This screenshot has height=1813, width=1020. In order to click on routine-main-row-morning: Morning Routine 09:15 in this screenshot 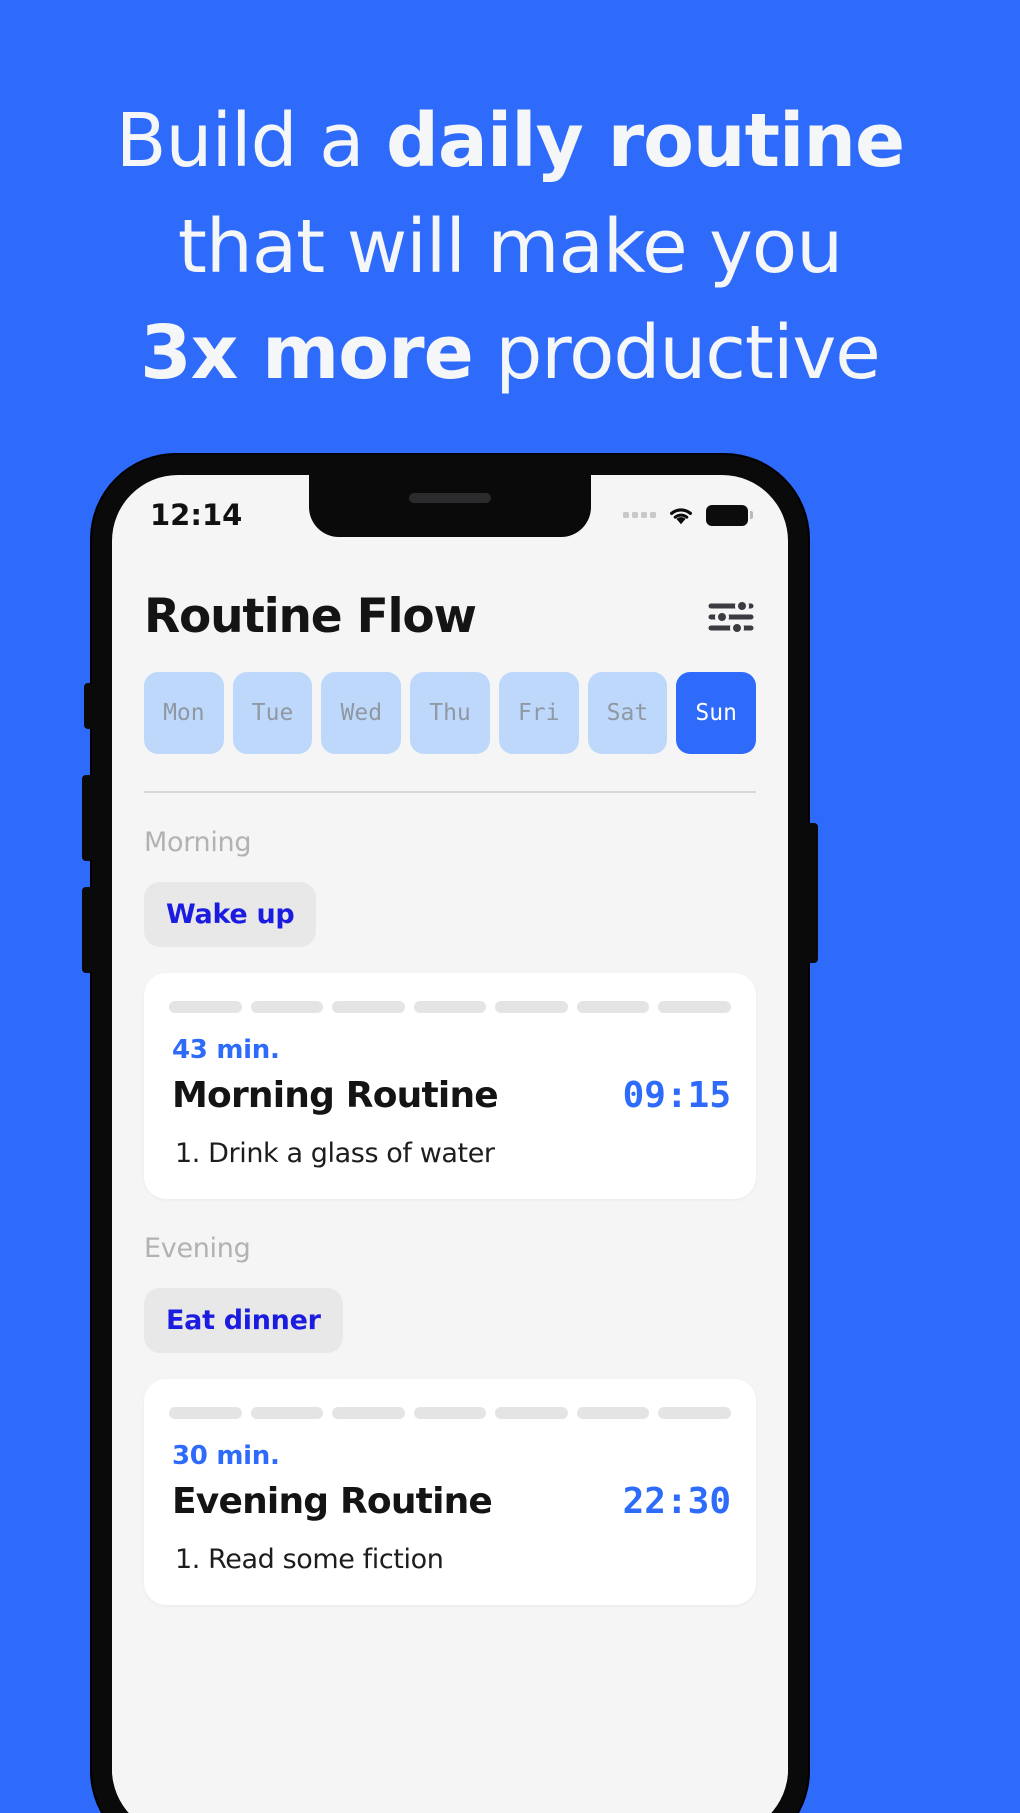, I will do `click(450, 1090)`.